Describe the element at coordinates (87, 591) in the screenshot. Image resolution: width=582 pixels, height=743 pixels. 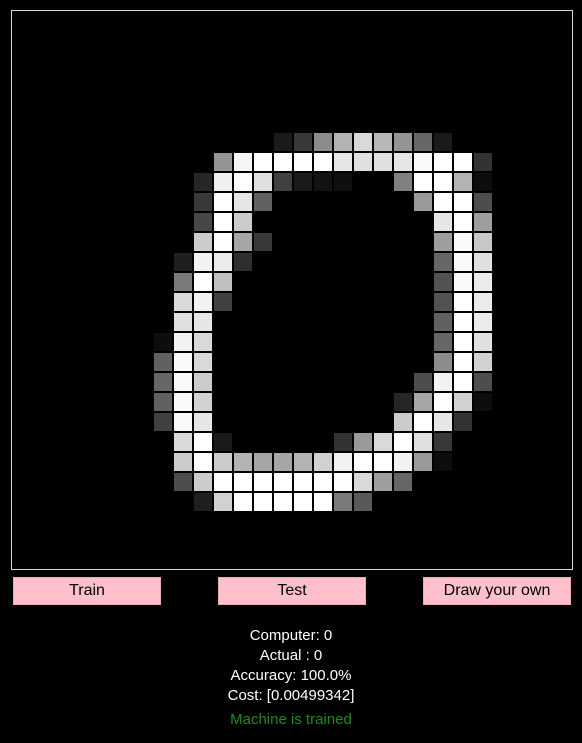
I see `train-button: Train` at that location.